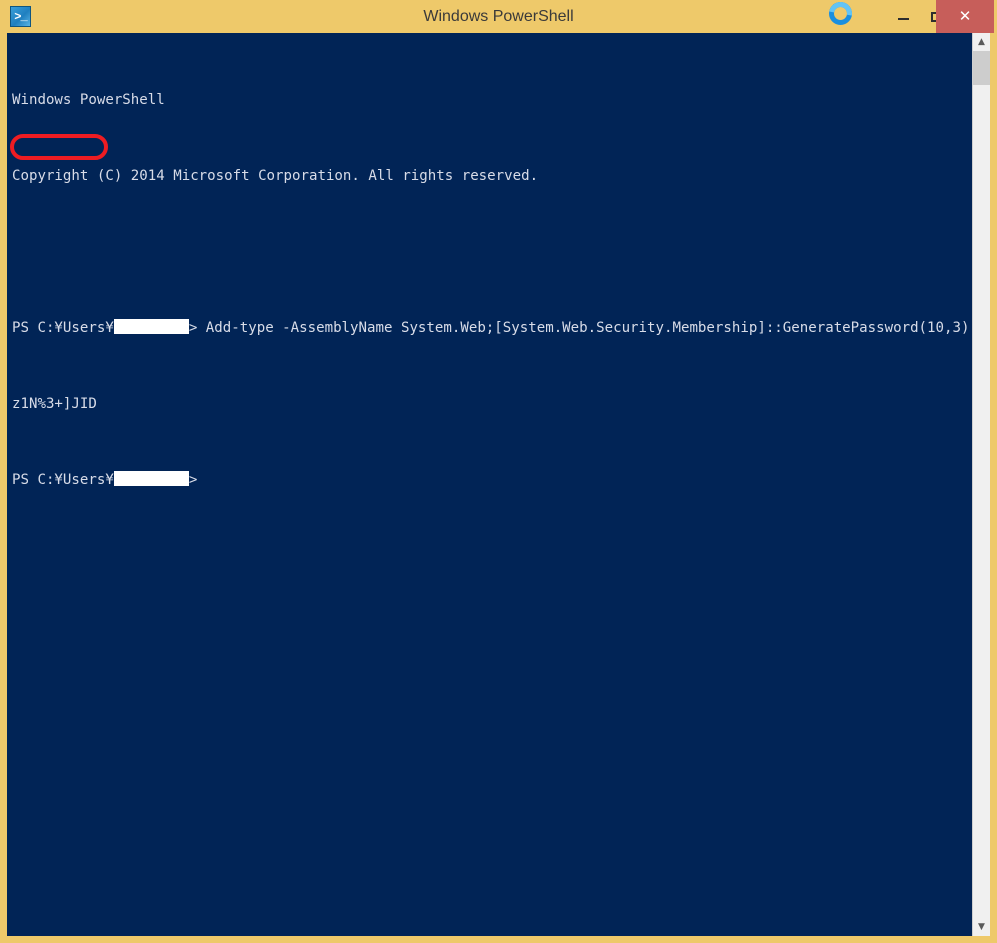 The width and height of the screenshot is (997, 943). I want to click on powershell-icon-glyph: >_, so click(20, 16).